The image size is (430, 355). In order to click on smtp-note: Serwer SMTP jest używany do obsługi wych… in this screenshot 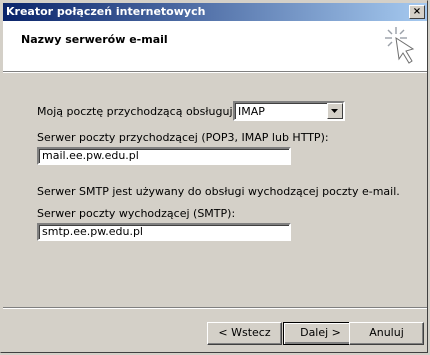, I will do `click(218, 191)`.